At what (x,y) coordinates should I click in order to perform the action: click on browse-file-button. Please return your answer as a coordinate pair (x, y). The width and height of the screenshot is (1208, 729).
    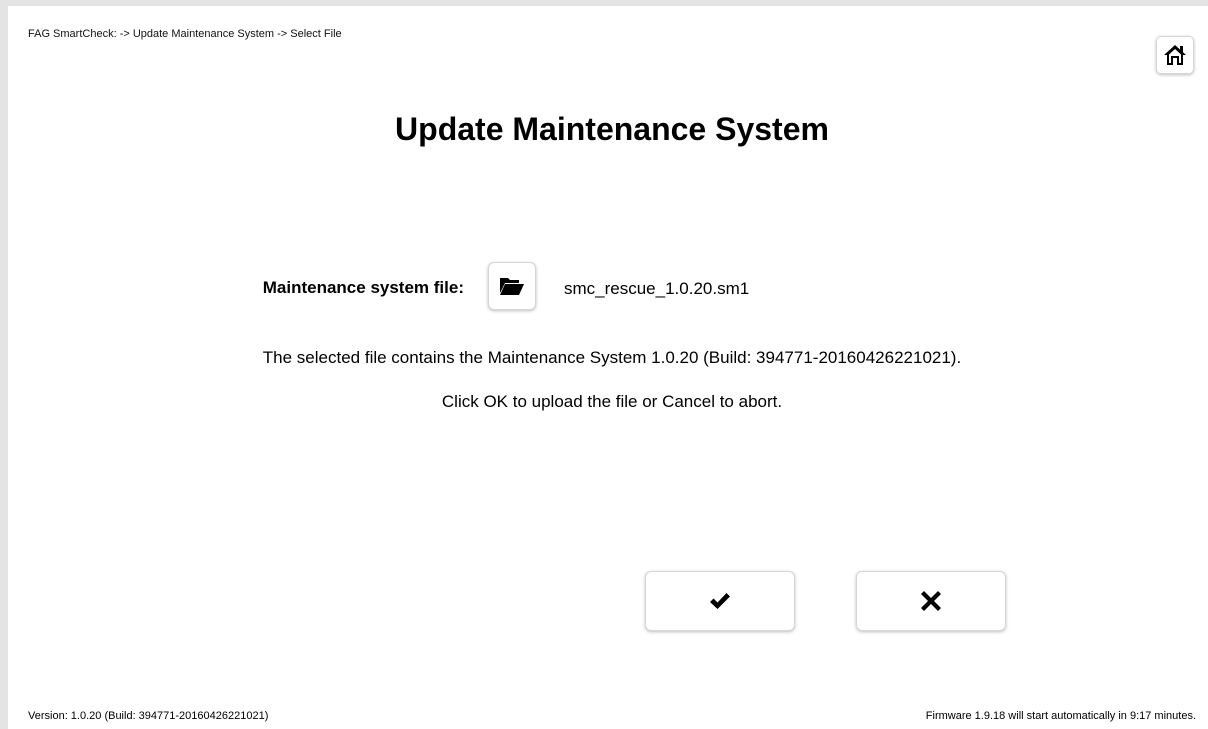
    Looking at the image, I should click on (512, 286).